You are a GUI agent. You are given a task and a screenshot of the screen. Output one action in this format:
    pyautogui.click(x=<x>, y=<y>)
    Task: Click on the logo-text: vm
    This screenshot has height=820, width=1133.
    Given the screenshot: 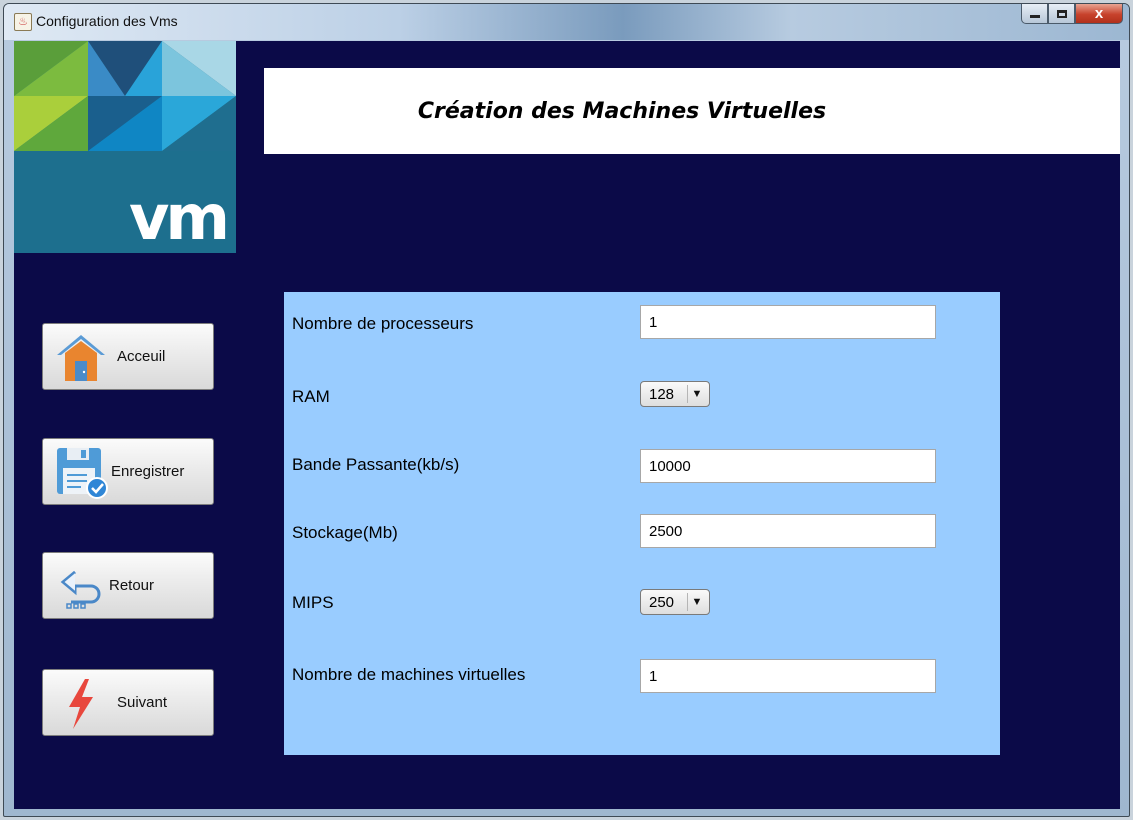 What is the action you would take?
    pyautogui.click(x=179, y=217)
    